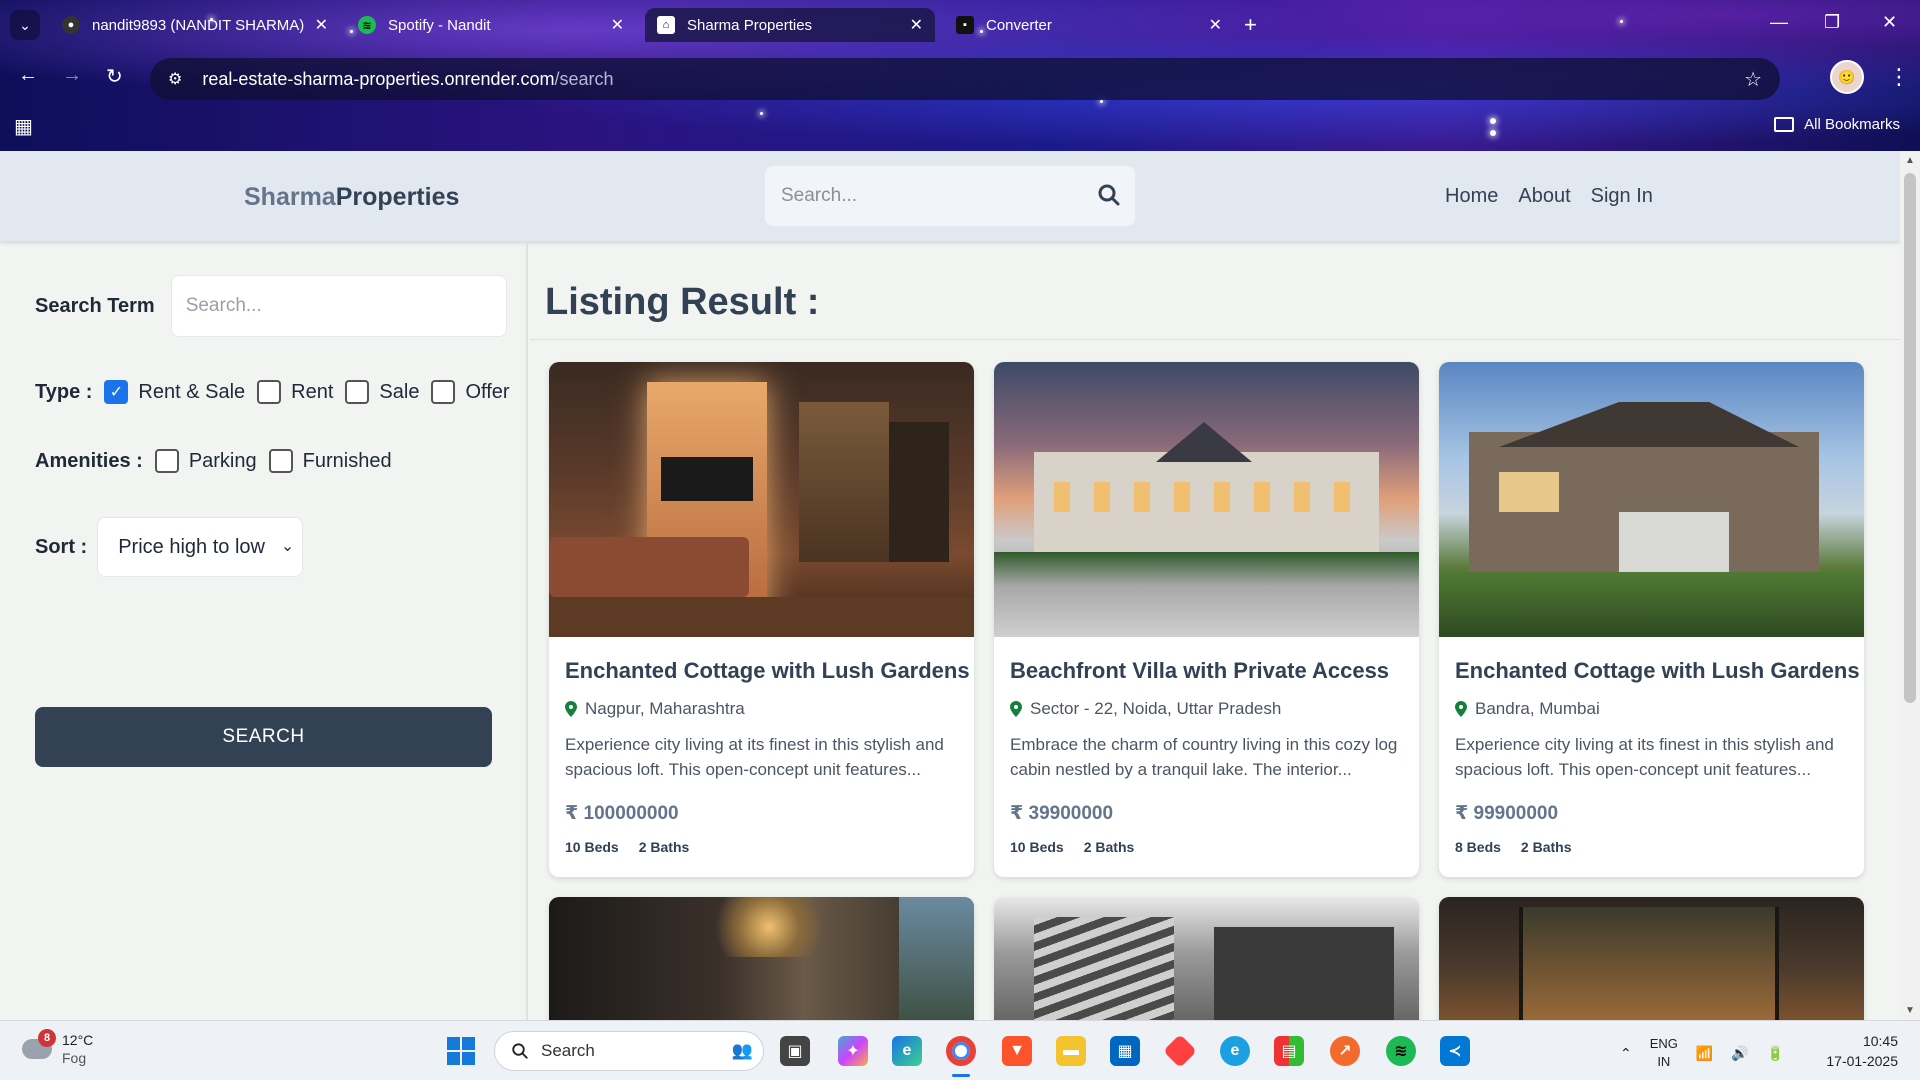 The width and height of the screenshot is (1920, 1080). I want to click on minimize-icon: —, so click(1779, 22).